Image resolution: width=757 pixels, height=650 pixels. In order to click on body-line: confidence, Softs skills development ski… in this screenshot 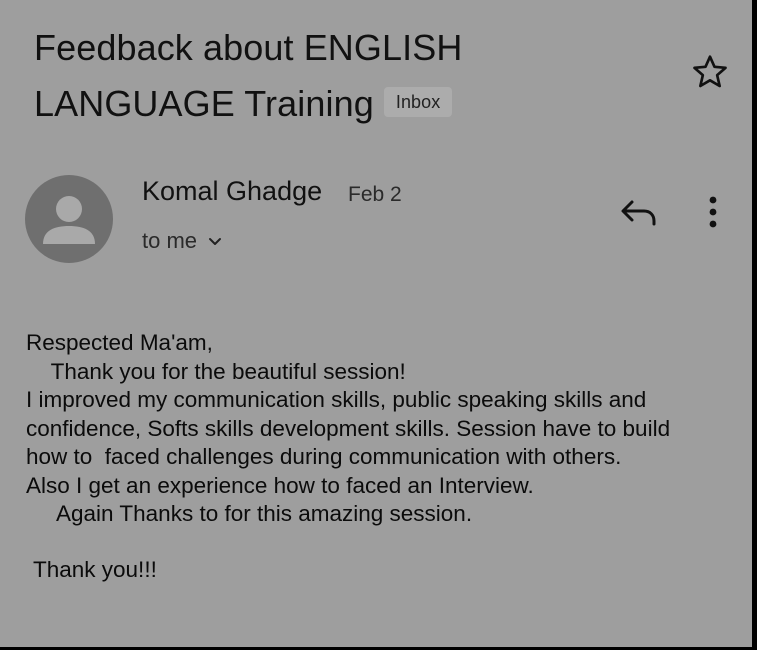, I will do `click(348, 428)`.